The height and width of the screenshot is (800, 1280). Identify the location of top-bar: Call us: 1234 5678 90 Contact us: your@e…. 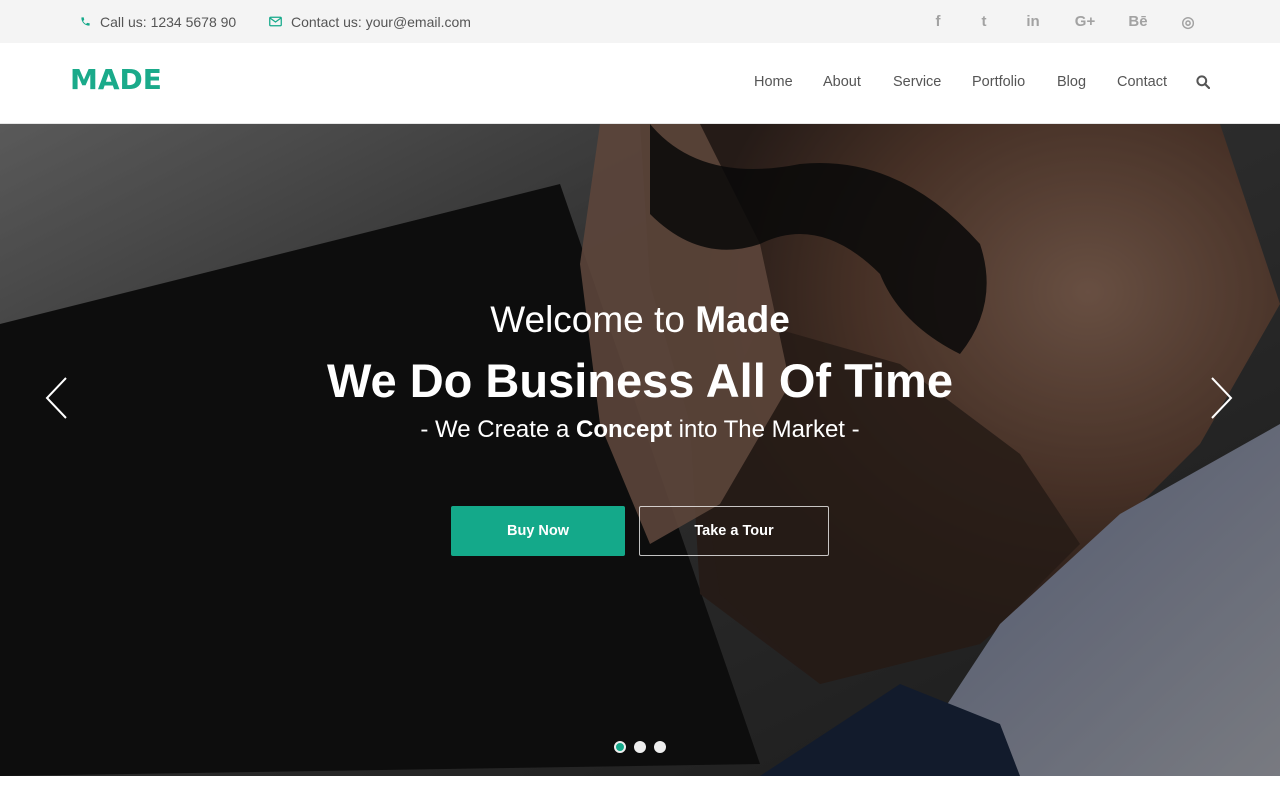
(640, 21).